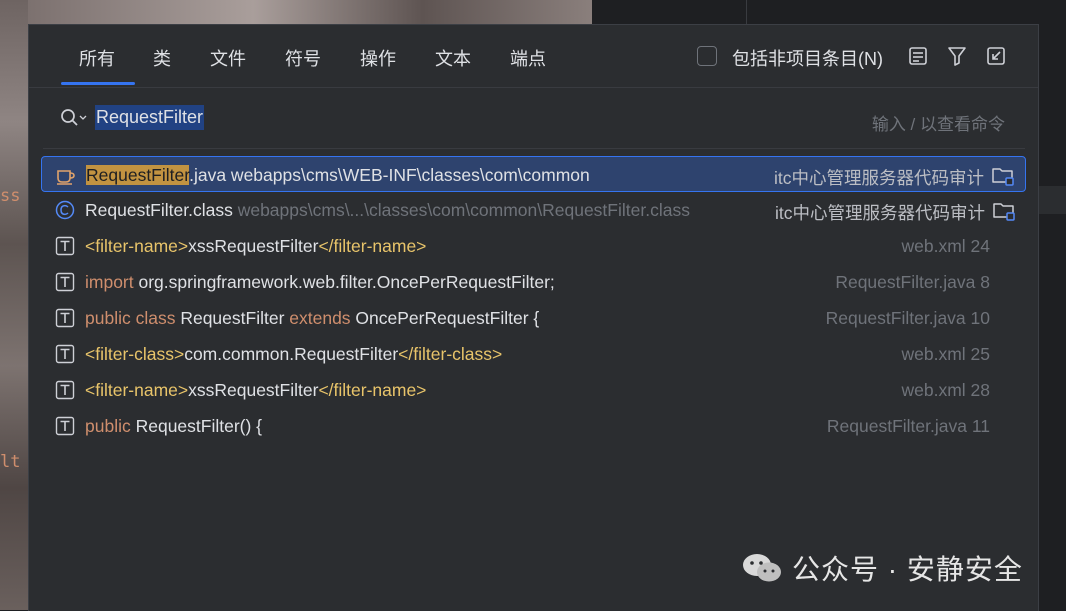 The image size is (1066, 611). Describe the element at coordinates (957, 56) in the screenshot. I see `filter-icon` at that location.